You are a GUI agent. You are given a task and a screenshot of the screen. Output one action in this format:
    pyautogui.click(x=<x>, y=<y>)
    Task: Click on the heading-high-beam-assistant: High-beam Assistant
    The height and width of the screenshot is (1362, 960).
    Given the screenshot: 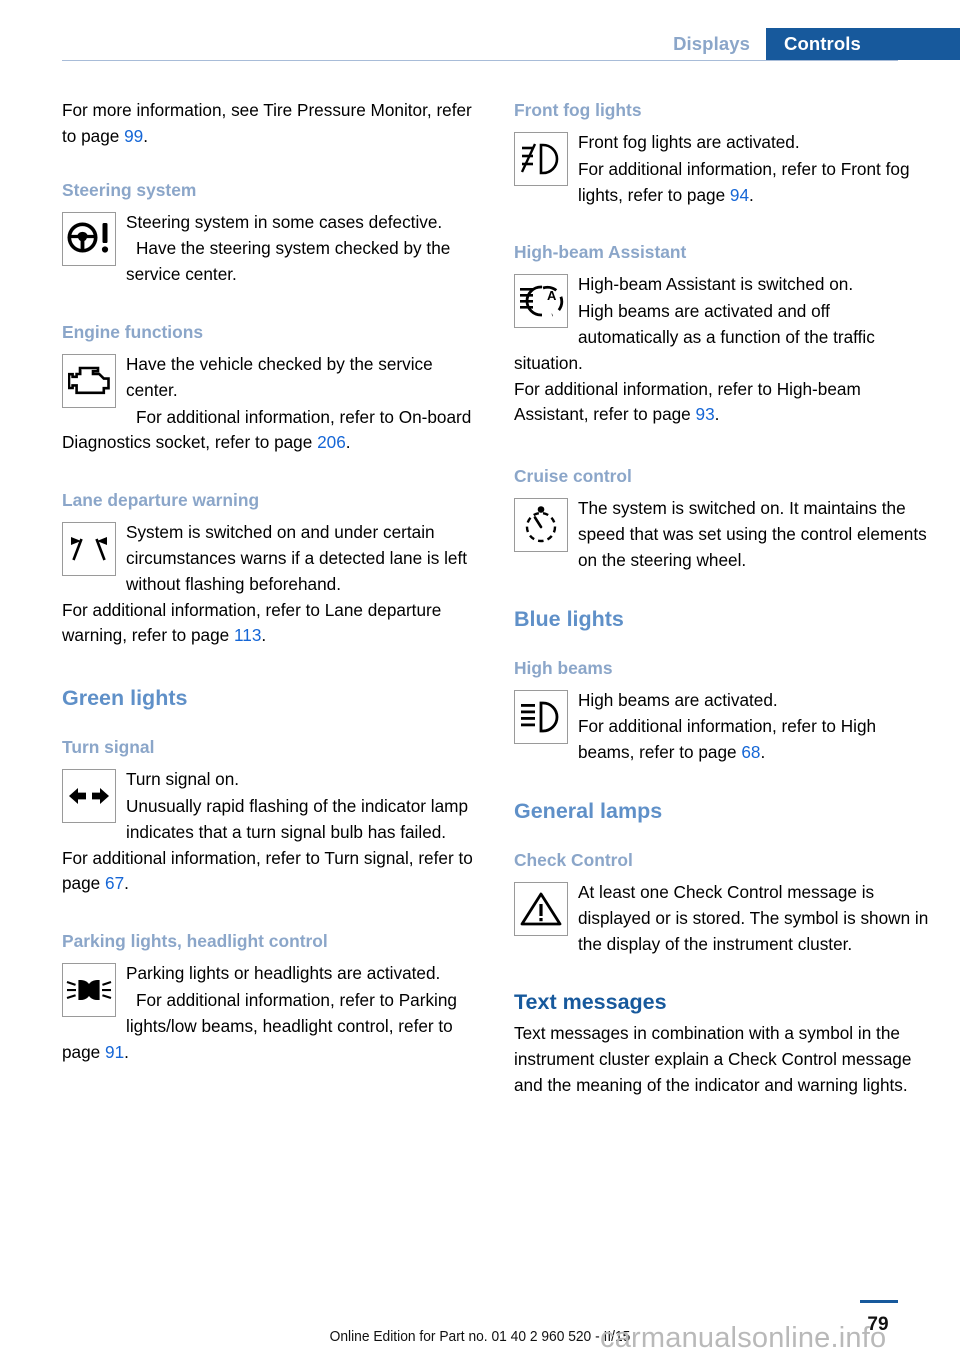 What is the action you would take?
    pyautogui.click(x=600, y=252)
    